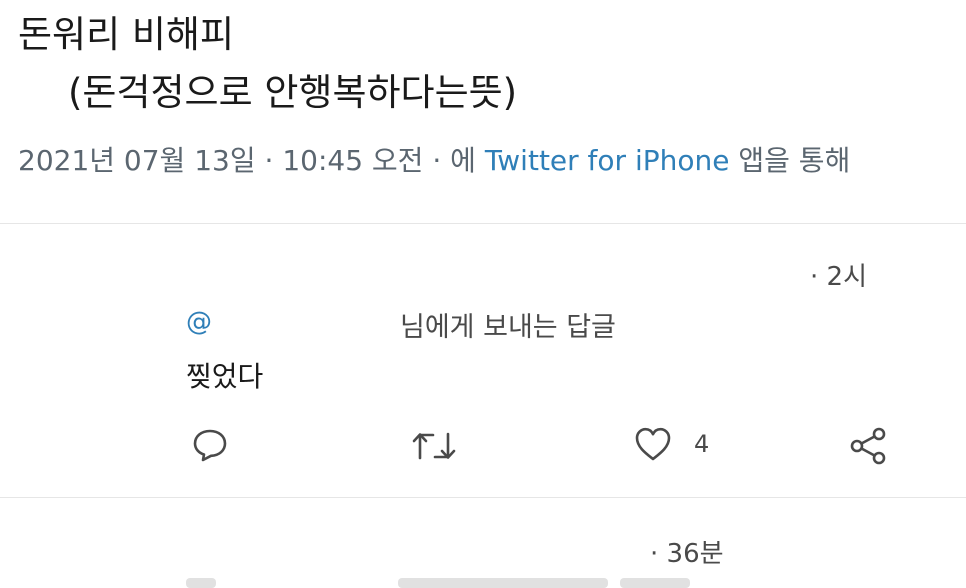 The width and height of the screenshot is (966, 588). Describe the element at coordinates (790, 160) in the screenshot. I see `via-suffix: 앱을 통해` at that location.